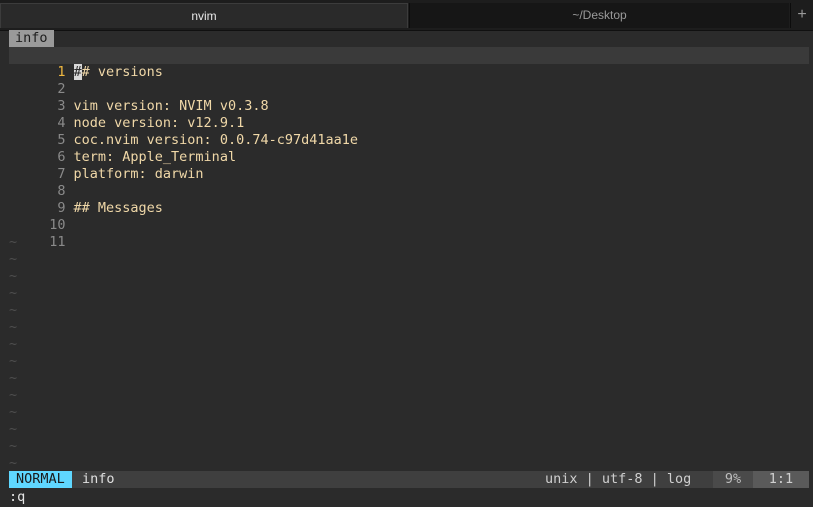  What do you see at coordinates (409, 80) in the screenshot?
I see `editor-line: 2` at bounding box center [409, 80].